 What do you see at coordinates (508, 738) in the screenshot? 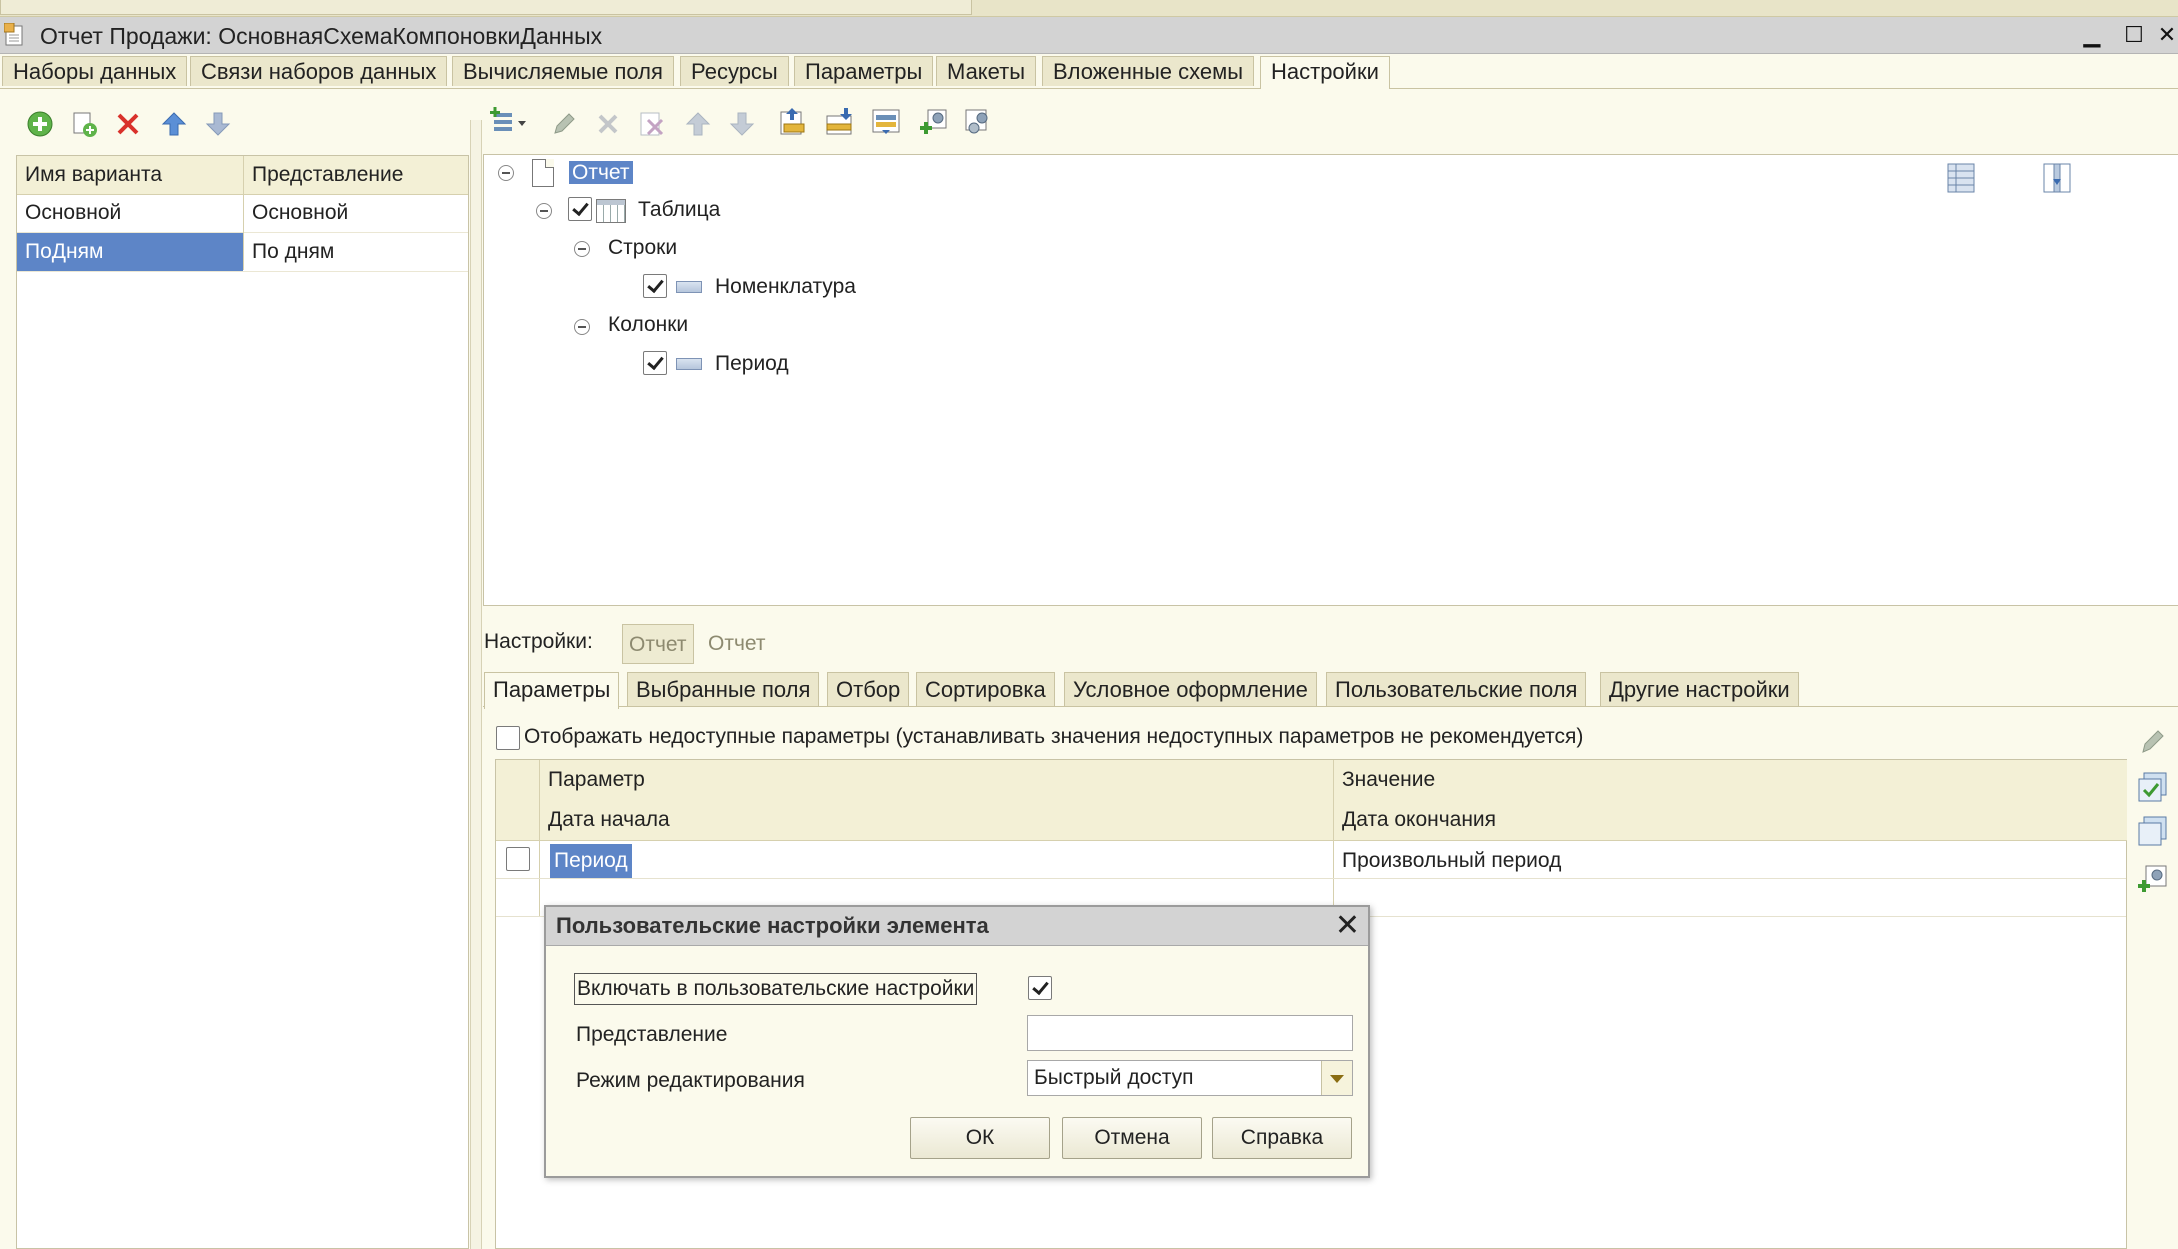
I see `show-unavailable-checkbox` at bounding box center [508, 738].